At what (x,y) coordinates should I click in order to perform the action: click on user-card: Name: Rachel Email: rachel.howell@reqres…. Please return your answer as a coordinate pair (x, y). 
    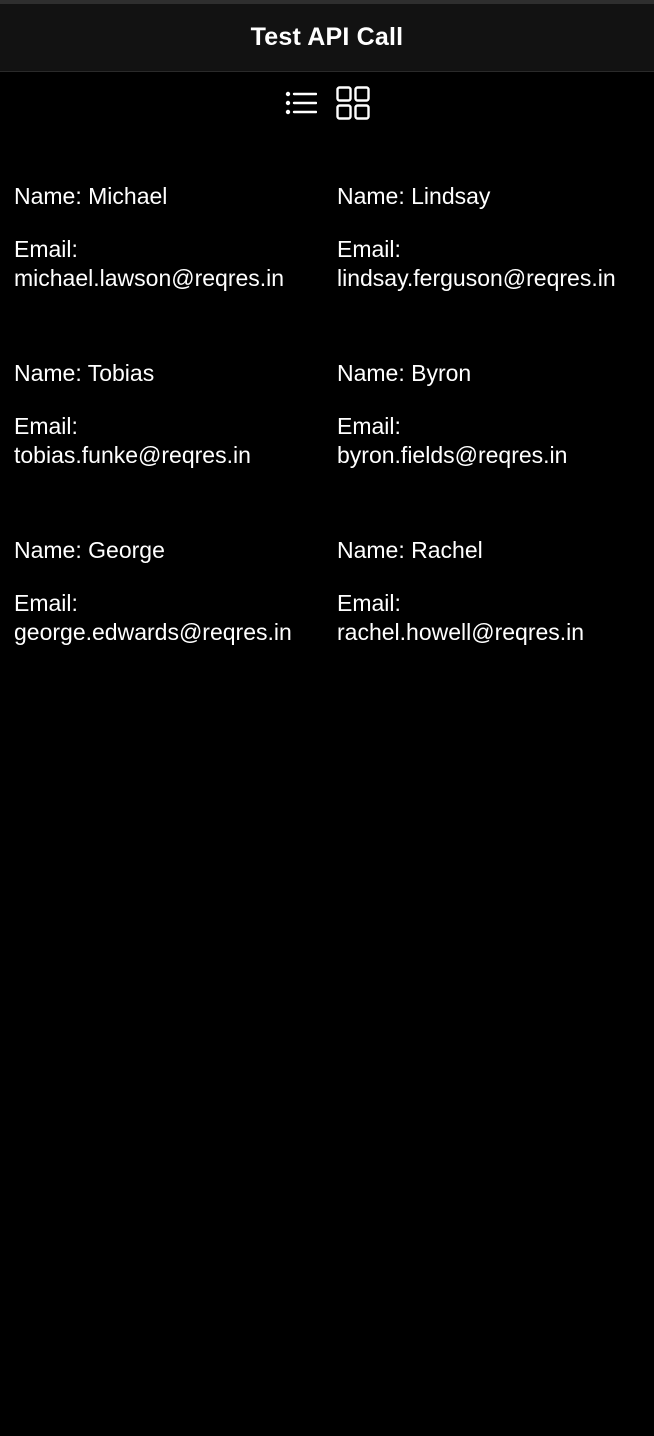
    Looking at the image, I should click on (495, 624).